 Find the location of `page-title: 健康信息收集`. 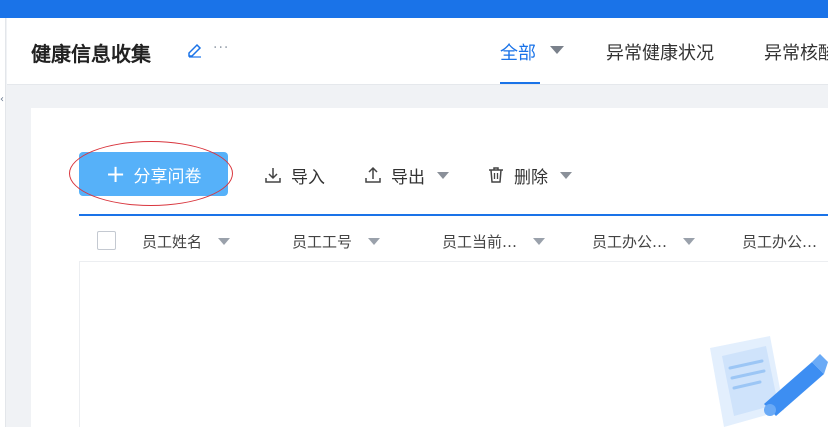

page-title: 健康信息收集 is located at coordinates (91, 54).